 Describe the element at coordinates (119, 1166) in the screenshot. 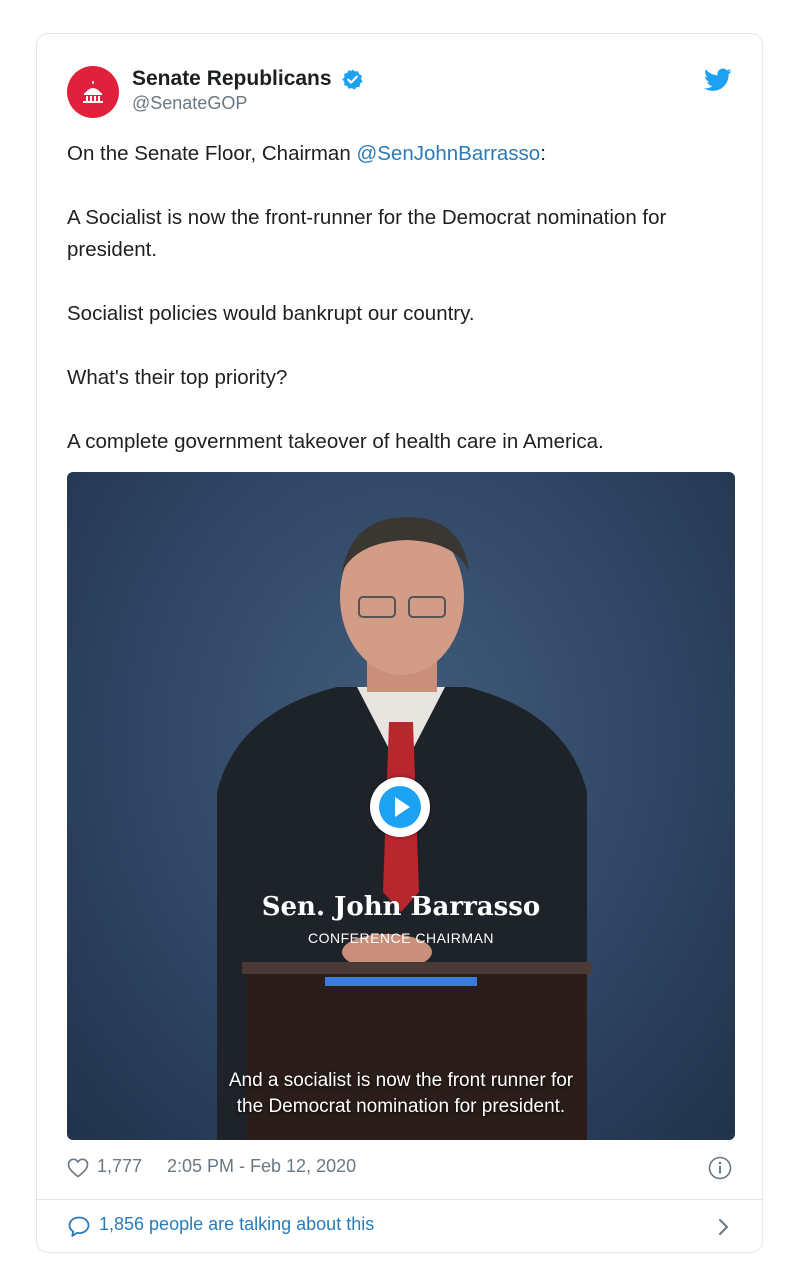

I see `like-count: 1,777` at that location.